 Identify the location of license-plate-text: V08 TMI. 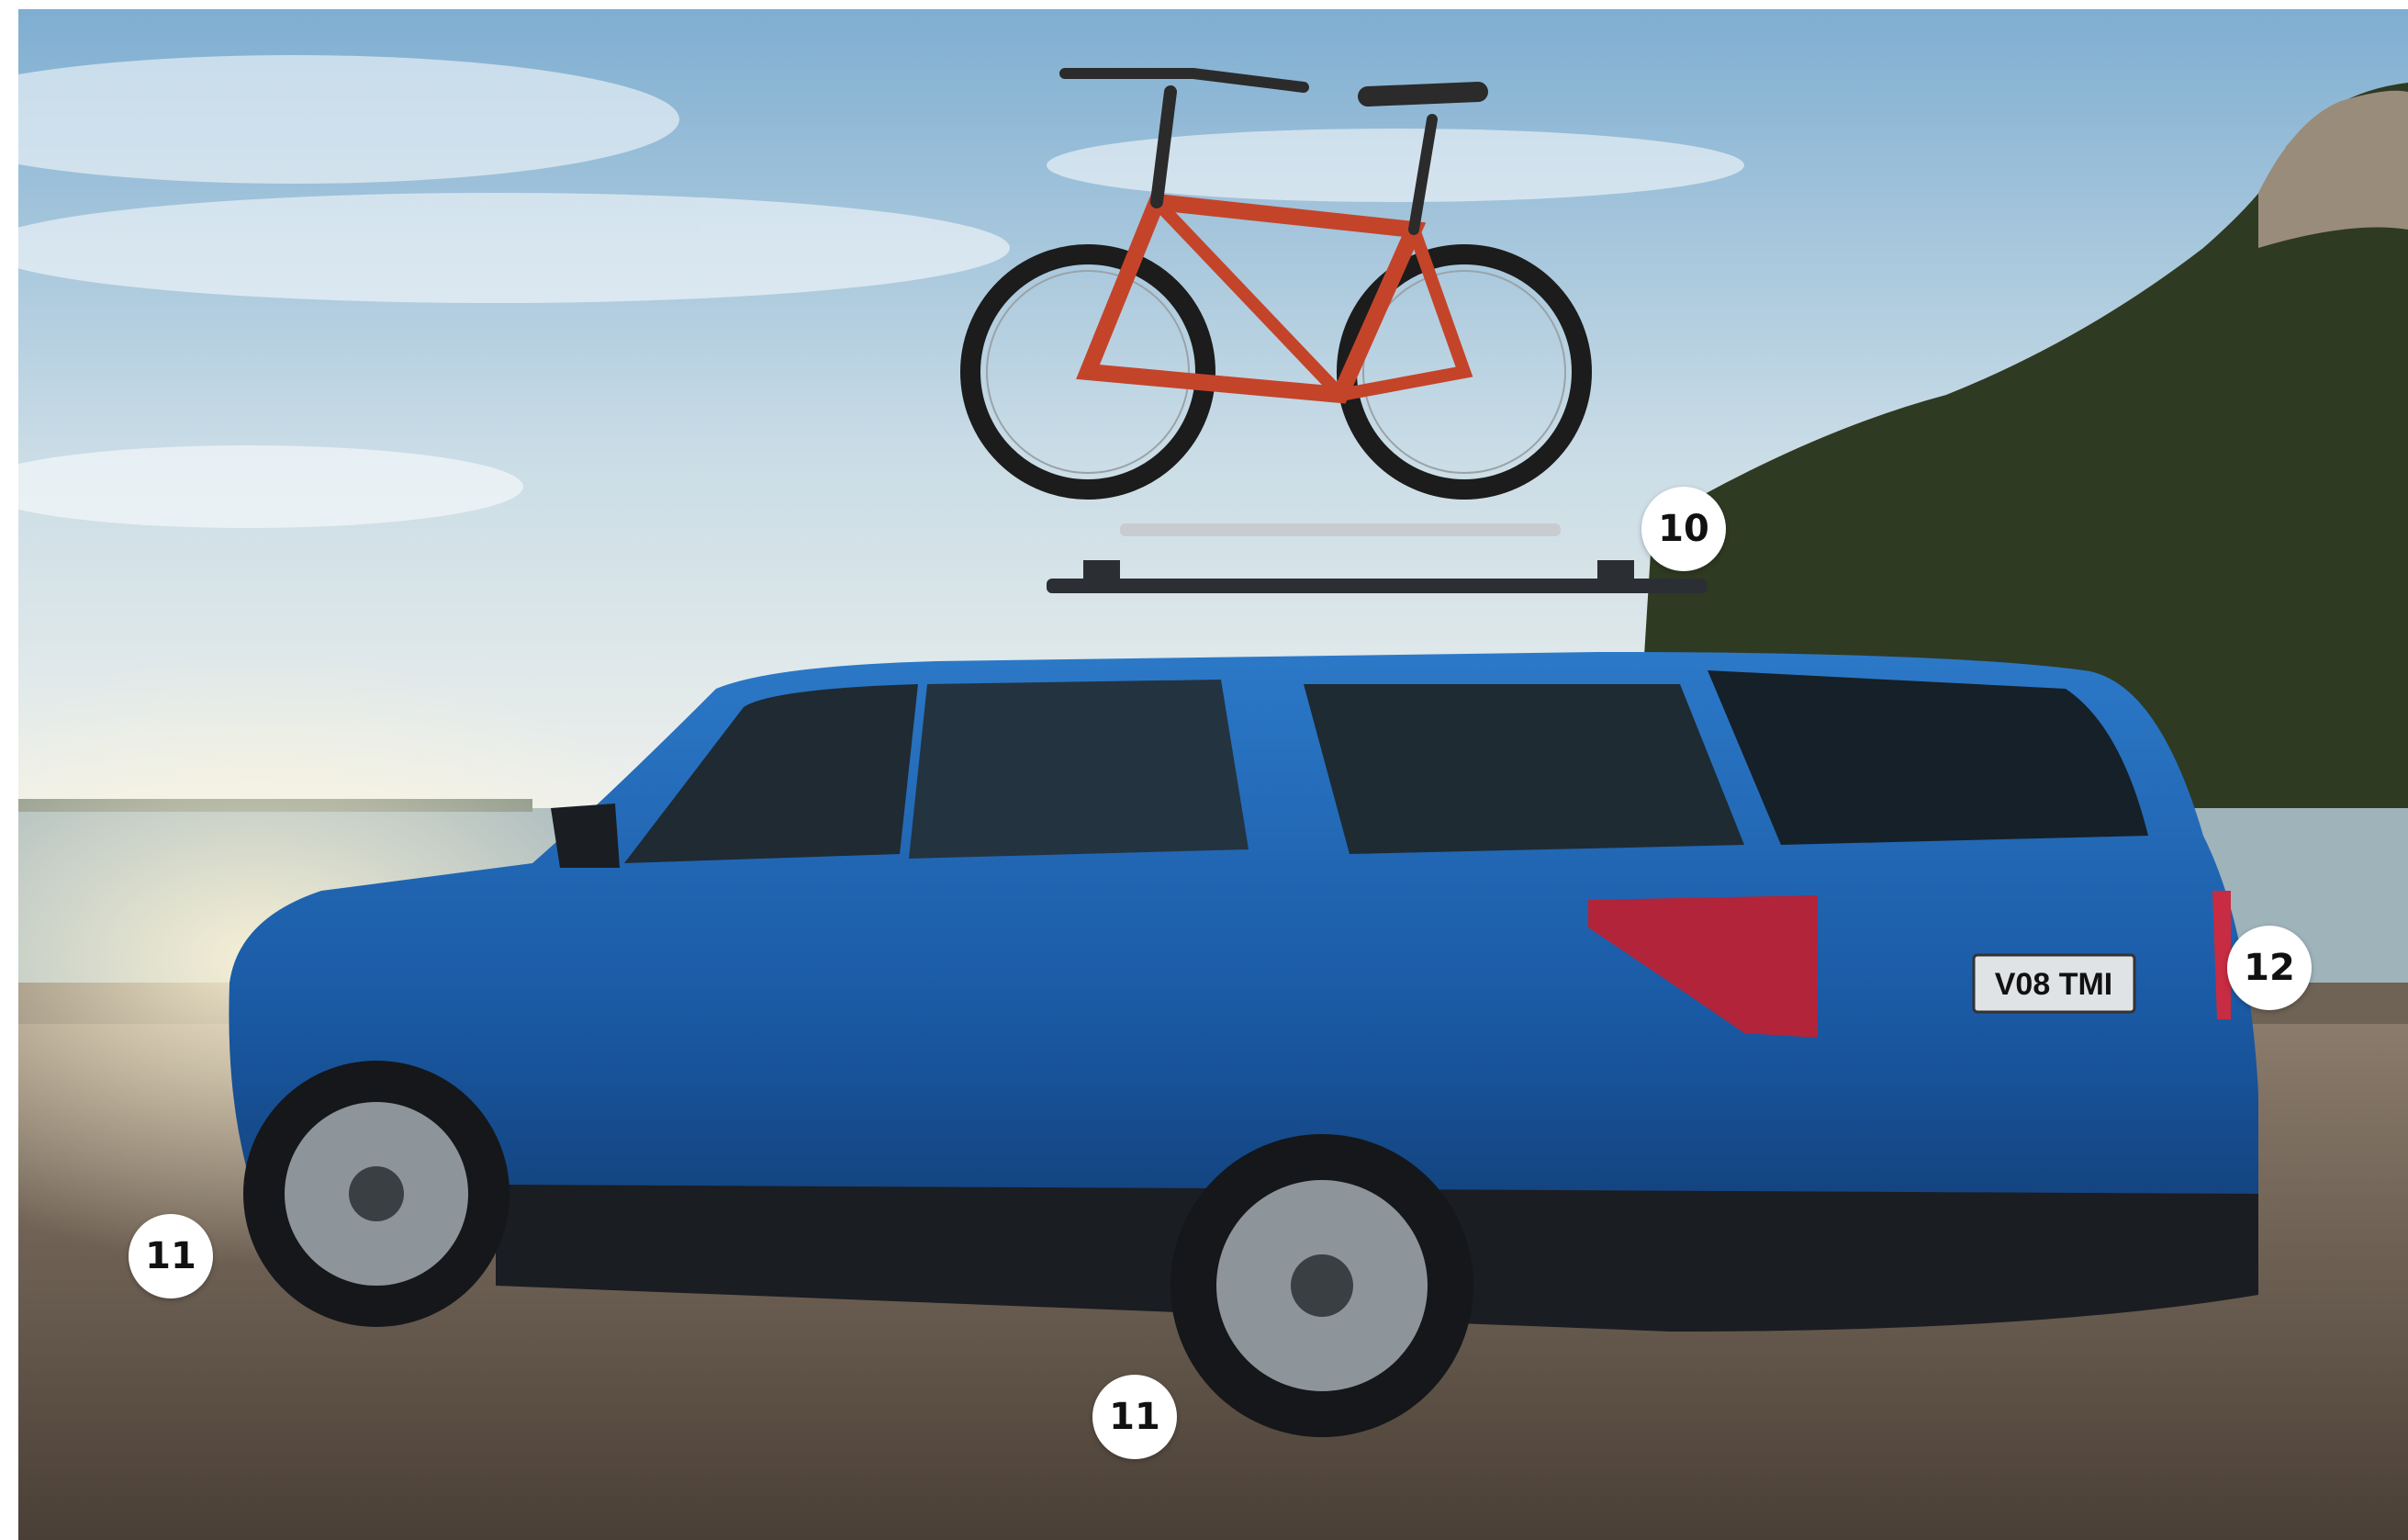
(2053, 984).